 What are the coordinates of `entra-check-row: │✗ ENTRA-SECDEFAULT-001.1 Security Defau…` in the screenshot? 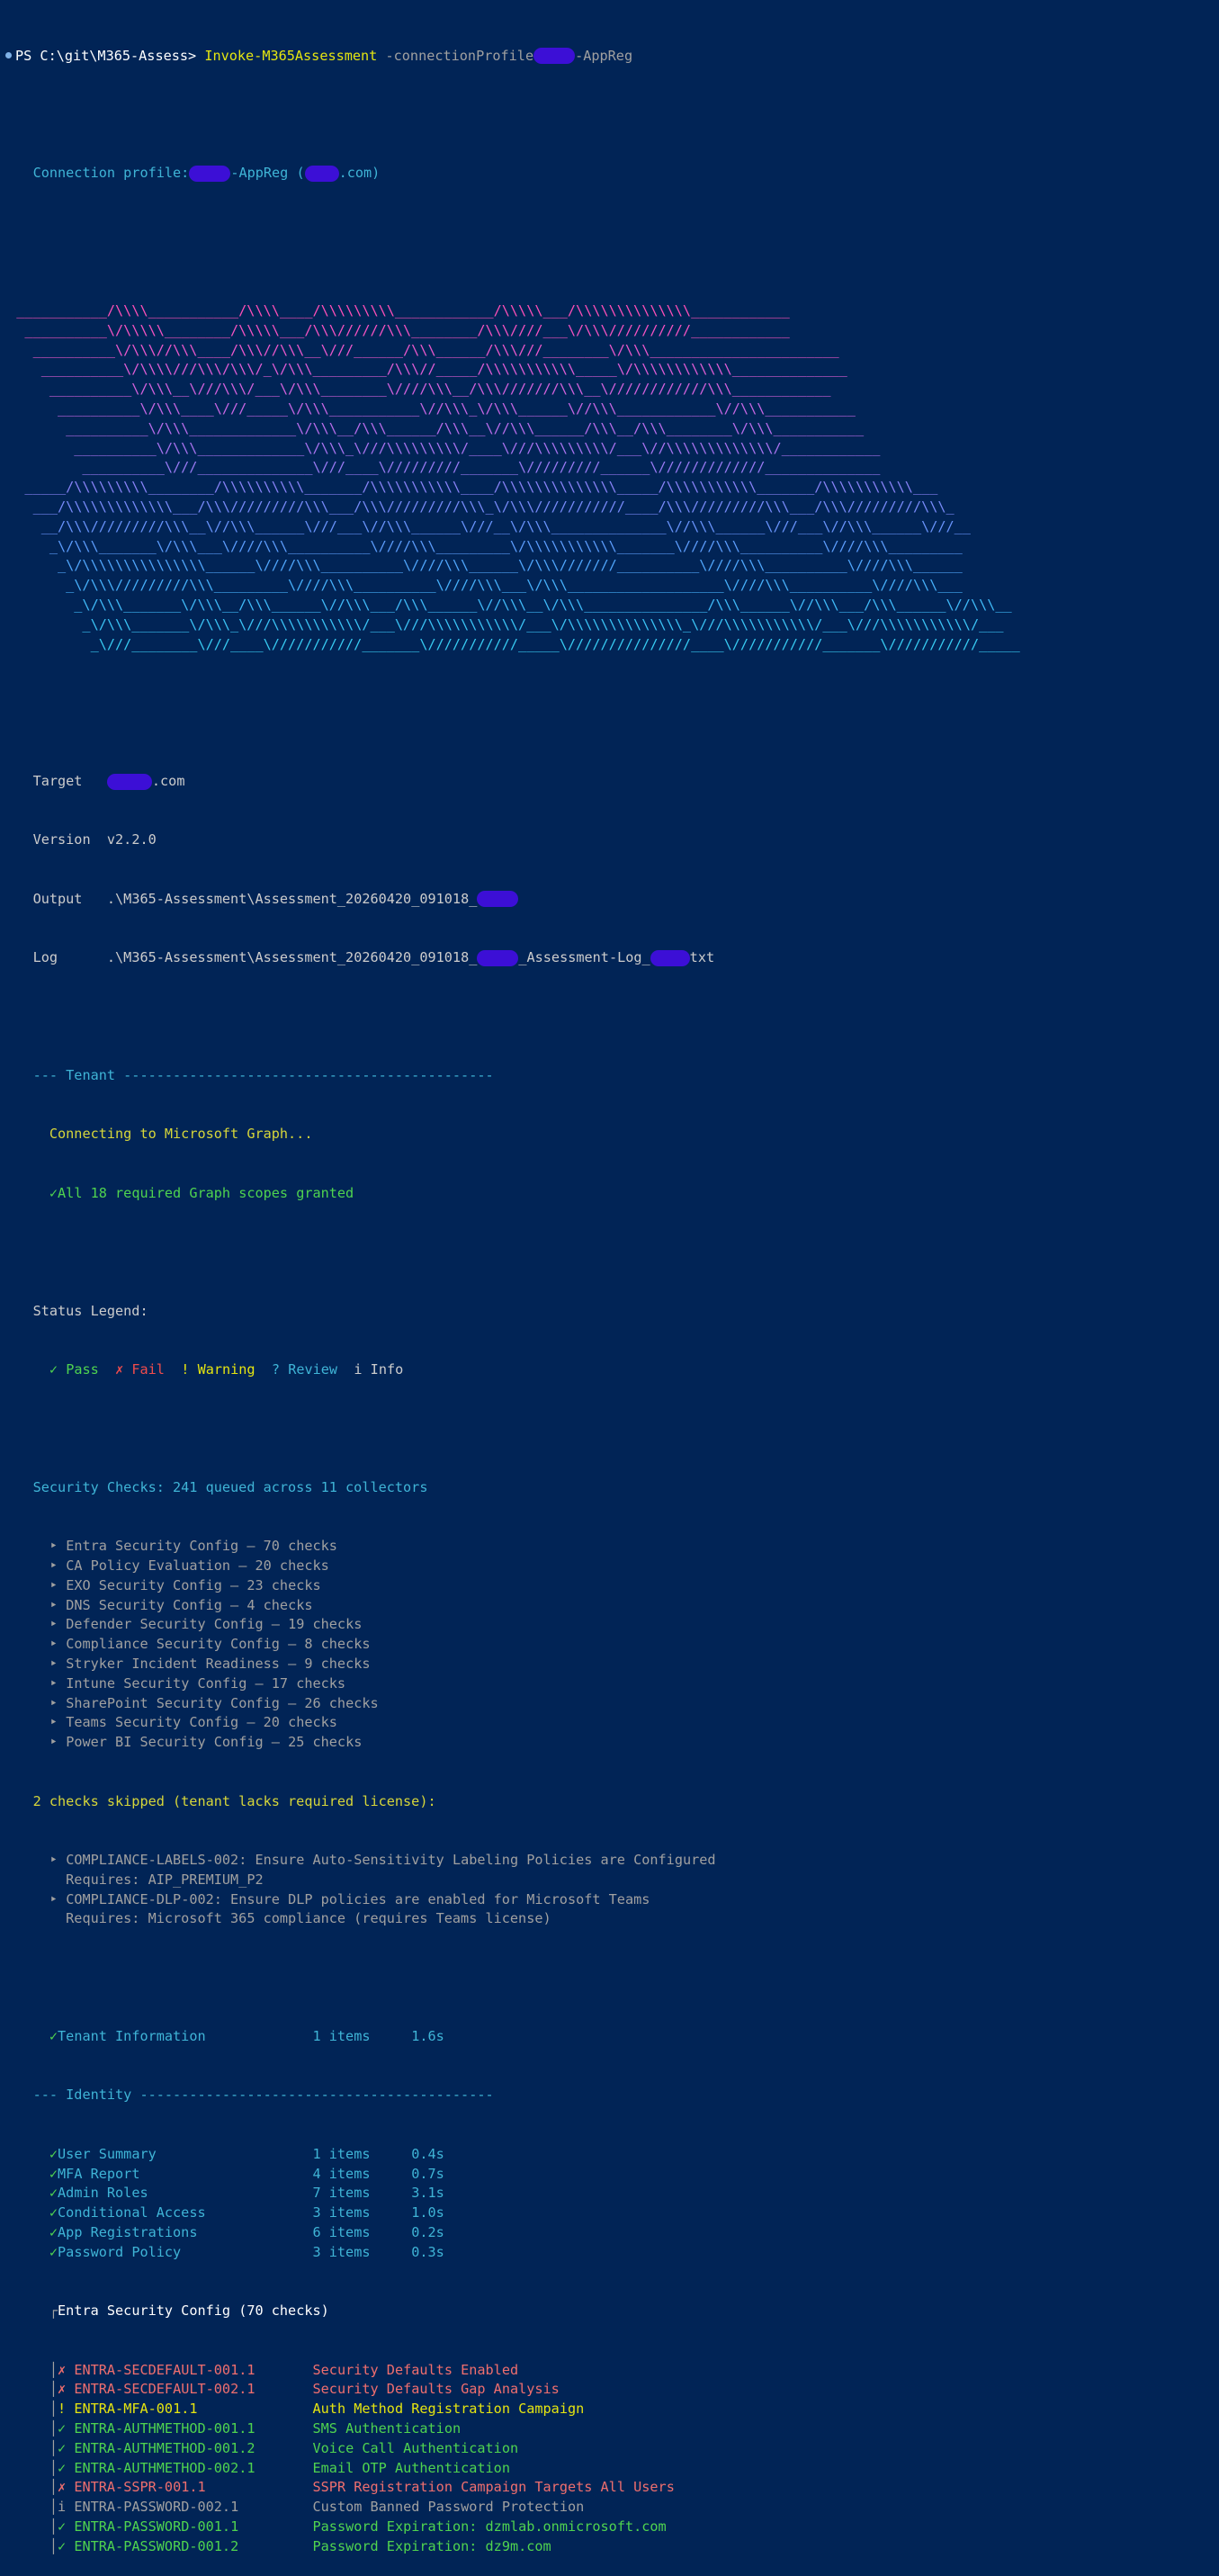 It's located at (609, 2371).